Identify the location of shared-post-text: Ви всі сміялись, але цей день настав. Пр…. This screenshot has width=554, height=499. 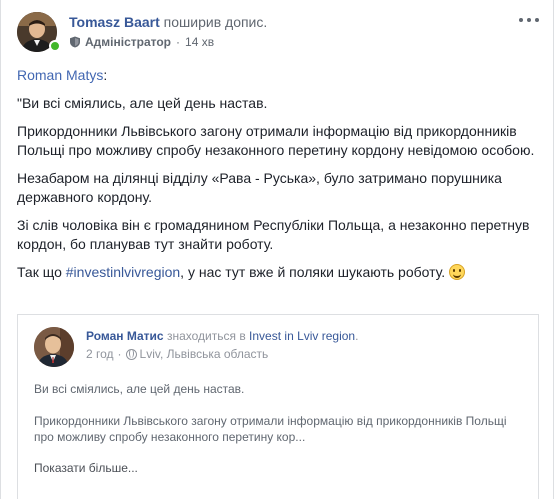
(281, 421).